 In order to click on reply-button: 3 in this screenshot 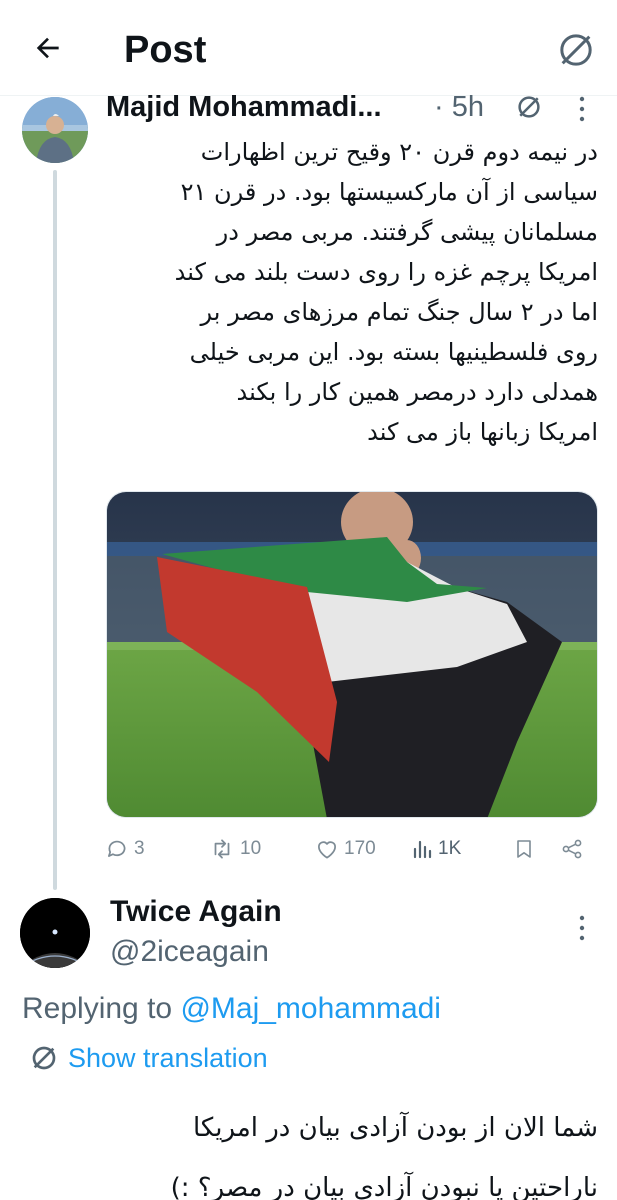, I will do `click(124, 849)`.